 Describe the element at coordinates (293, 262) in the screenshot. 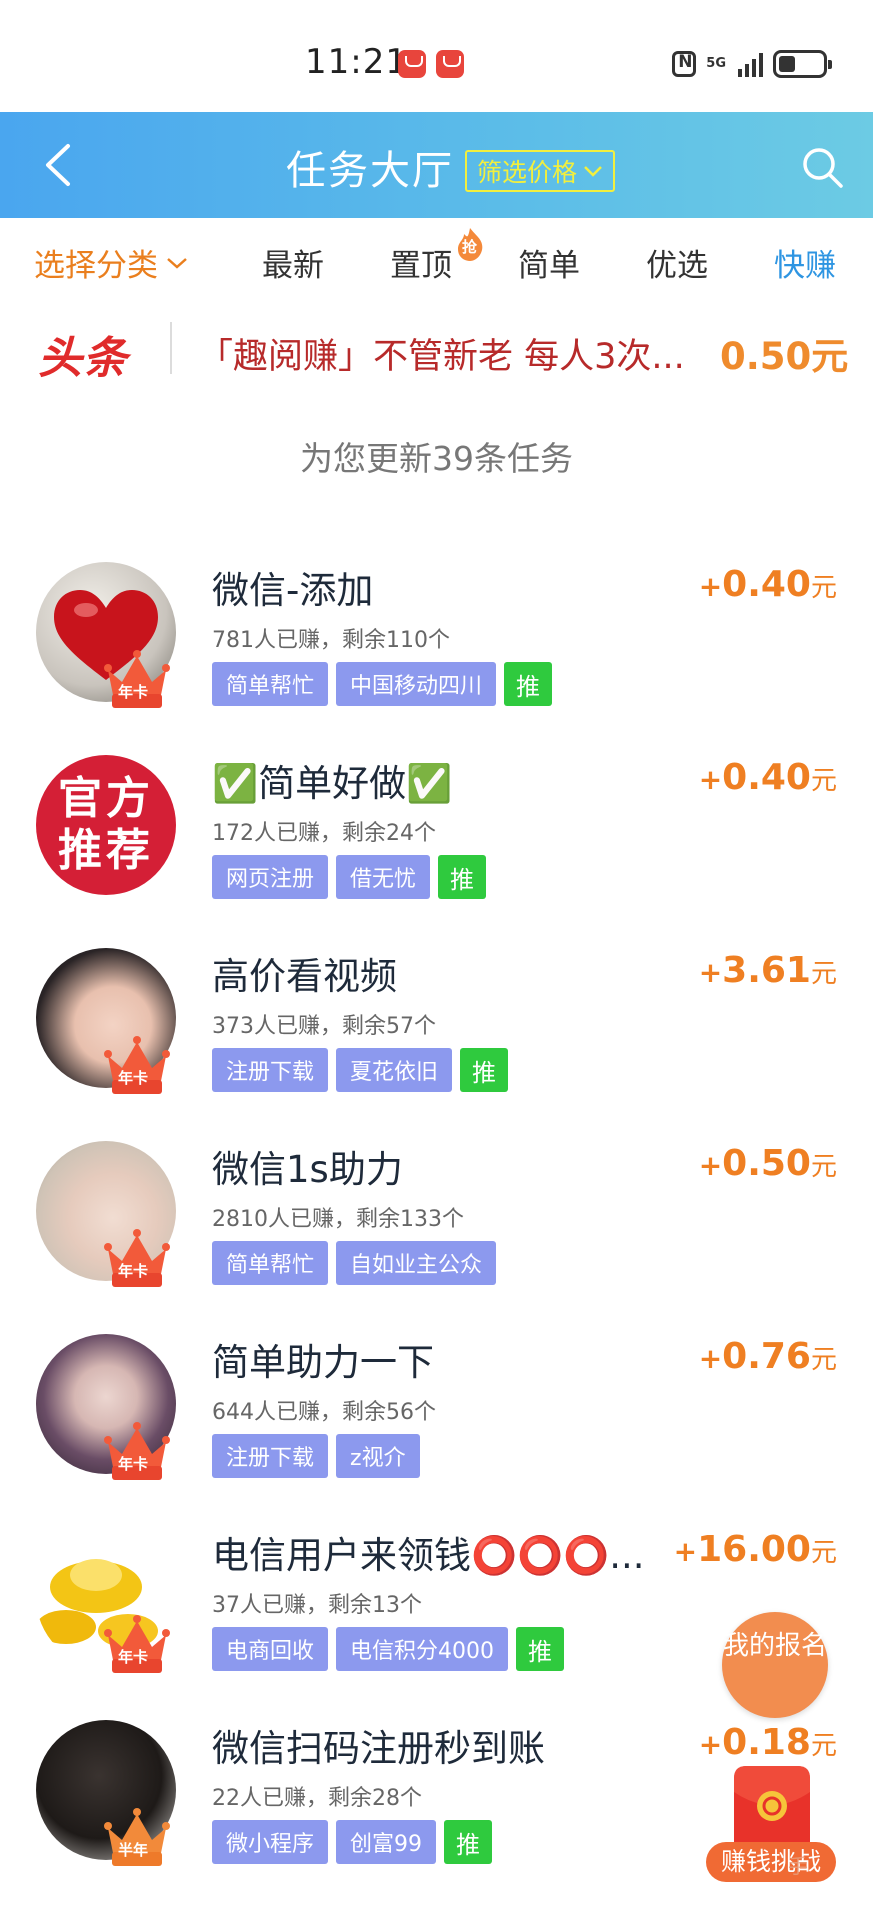

I see `tab-latest: 最新` at that location.